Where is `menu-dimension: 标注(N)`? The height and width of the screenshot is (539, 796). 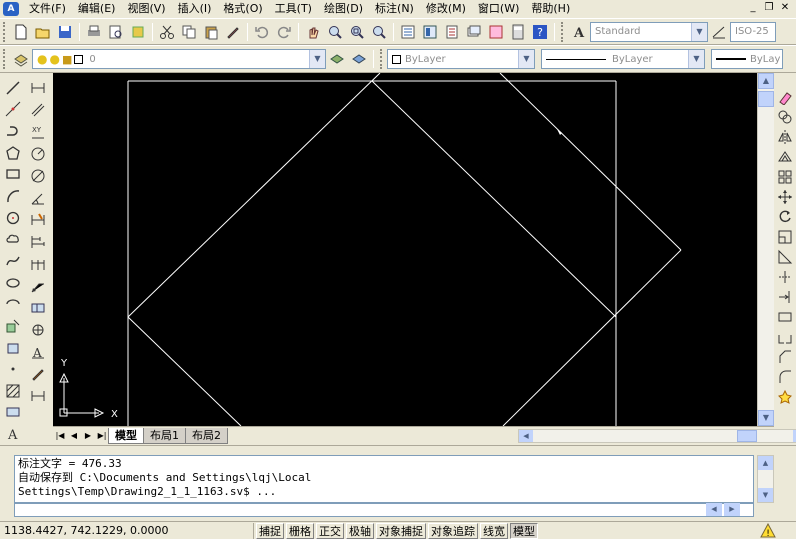 menu-dimension: 标注(N) is located at coordinates (394, 9).